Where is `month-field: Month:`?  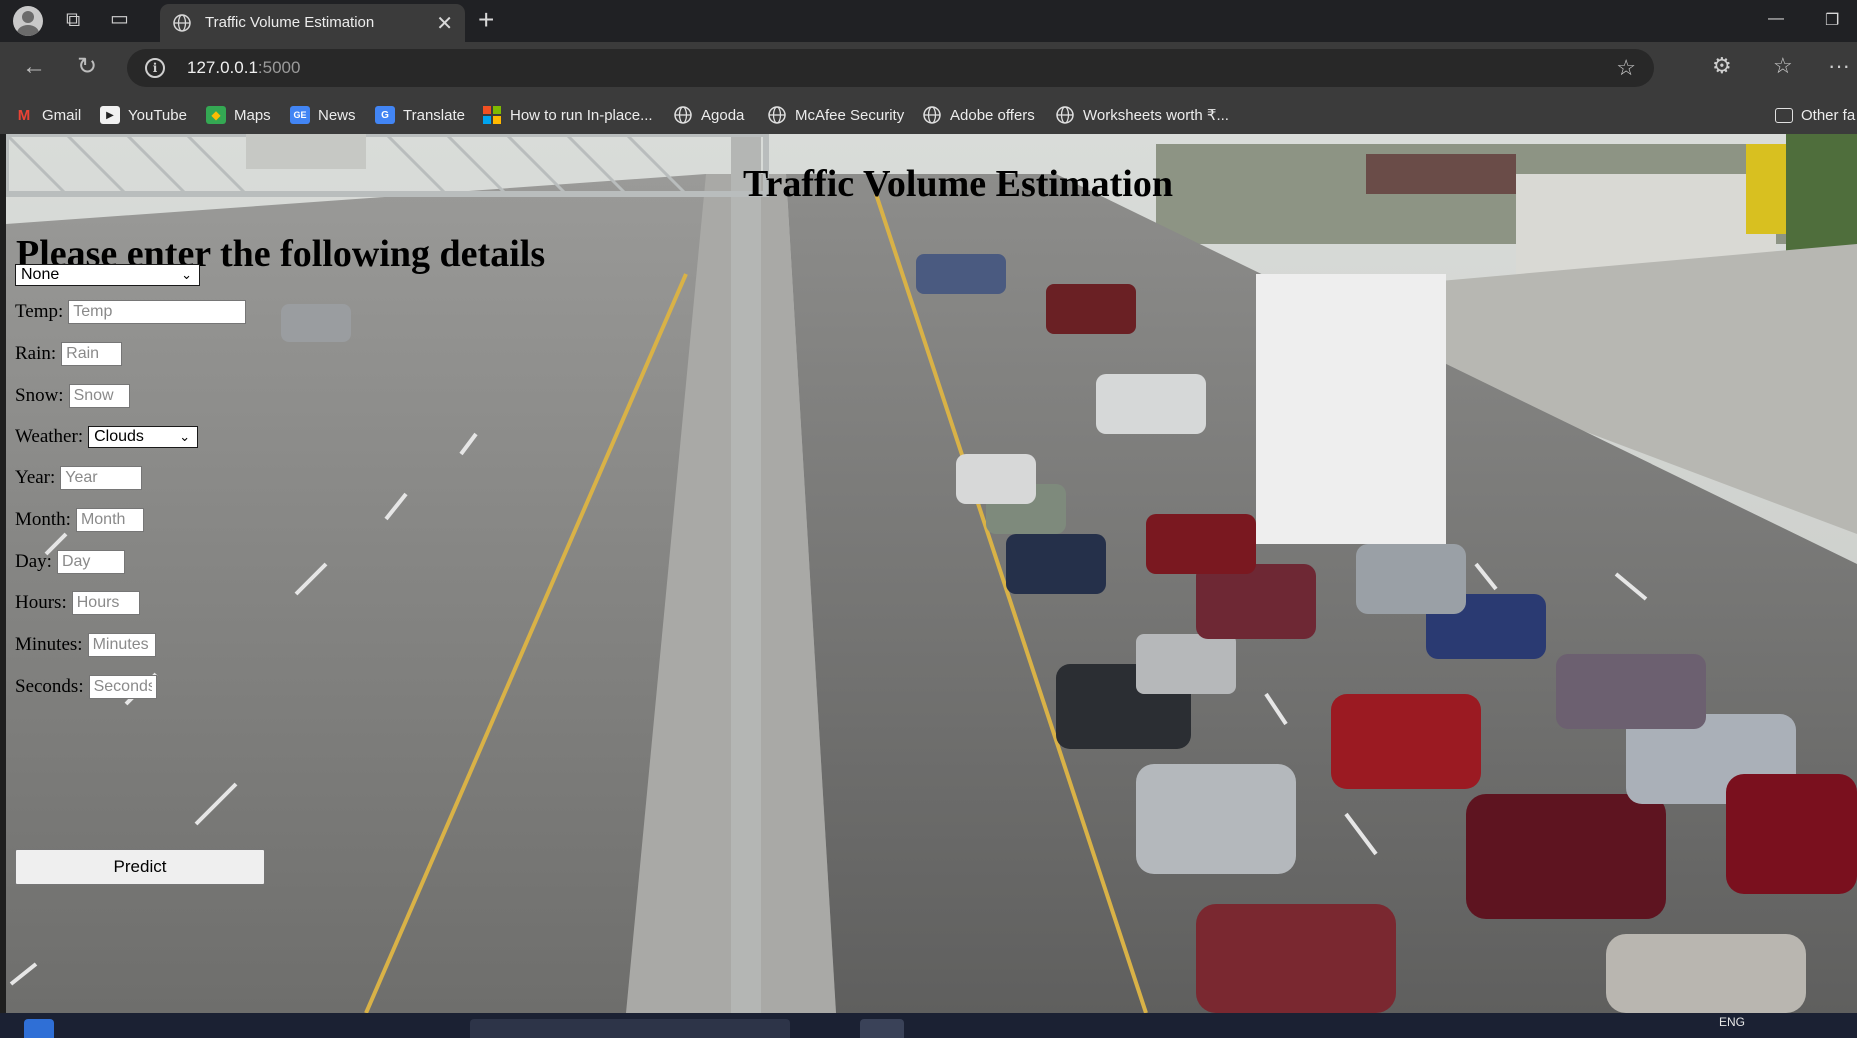 month-field: Month: is located at coordinates (79, 520).